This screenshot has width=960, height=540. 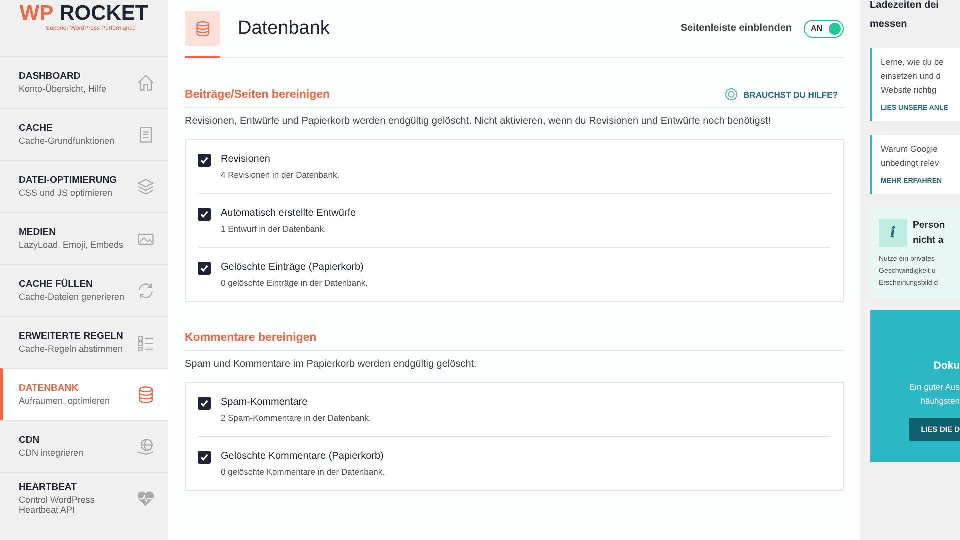 What do you see at coordinates (910, 149) in the screenshot?
I see `tip-text: Warum Google` at bounding box center [910, 149].